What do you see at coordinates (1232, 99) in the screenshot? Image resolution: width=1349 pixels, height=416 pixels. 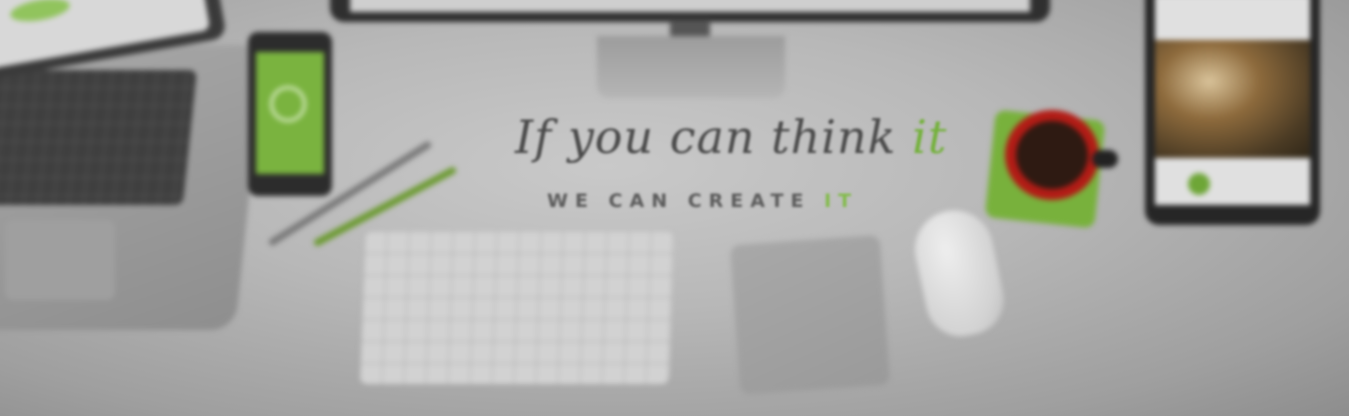 I see `tablet-photo` at bounding box center [1232, 99].